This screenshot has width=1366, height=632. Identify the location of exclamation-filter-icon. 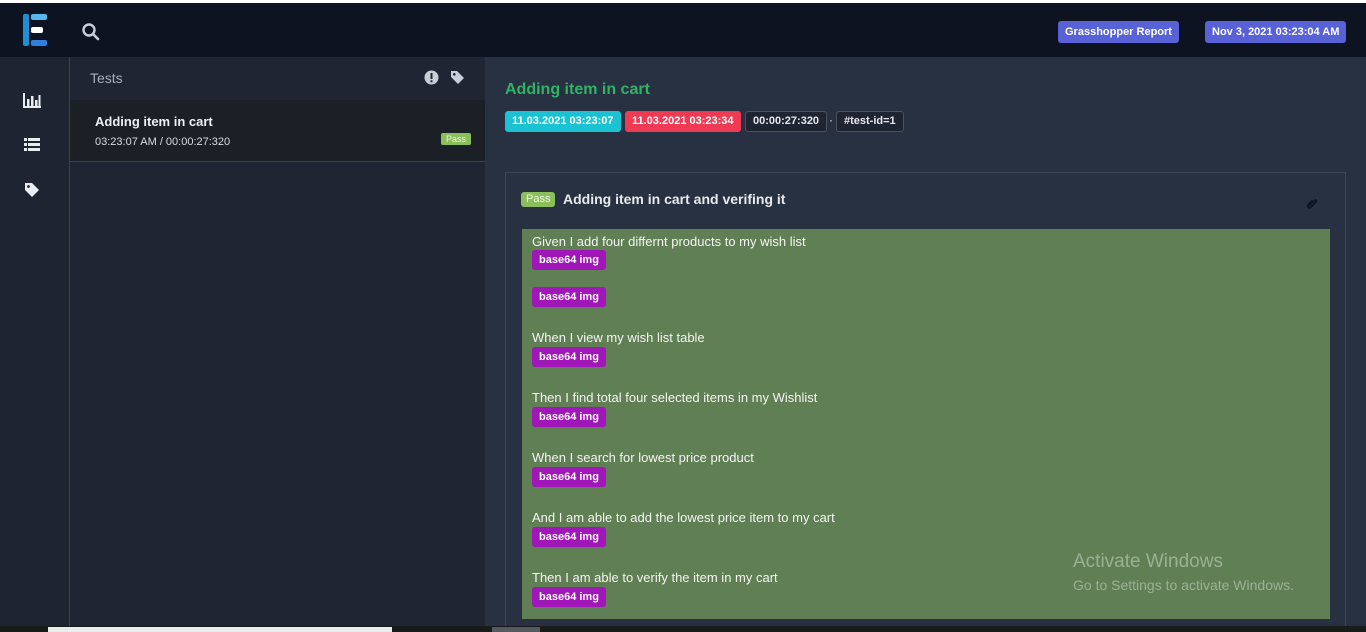
(431, 77).